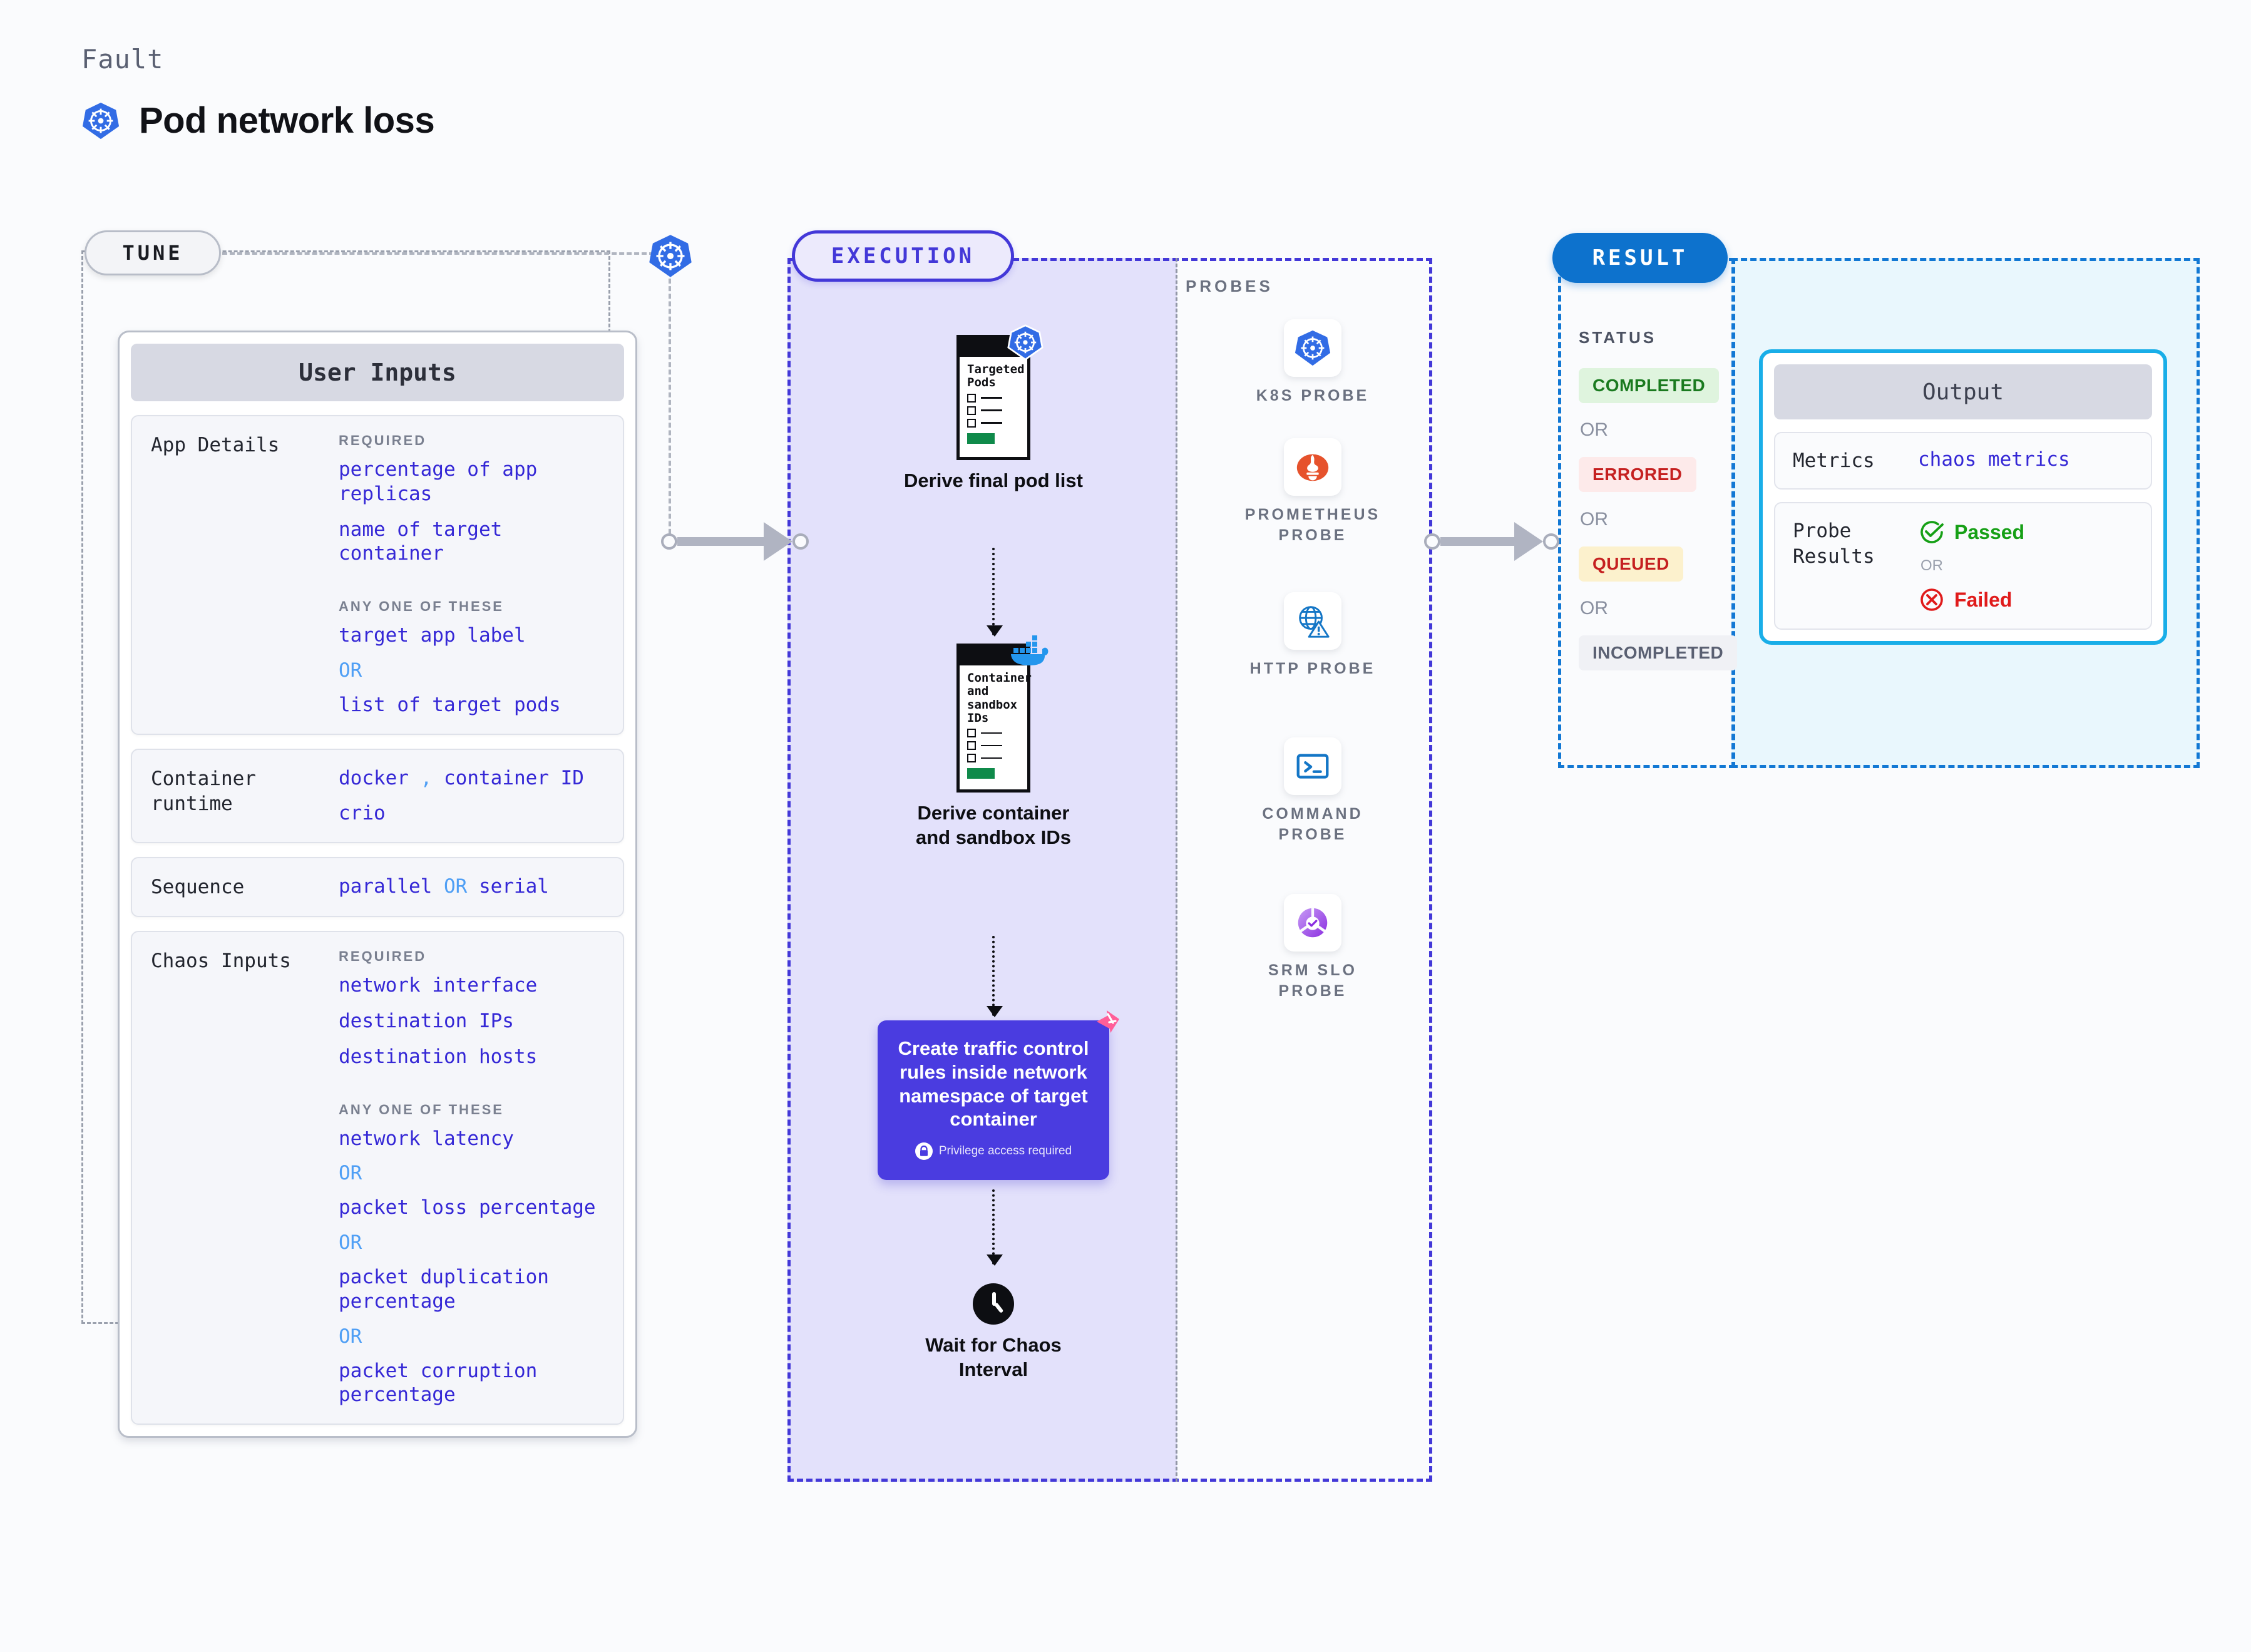  Describe the element at coordinates (258, 120) in the screenshot. I see `fault-title-row: Pod network loss` at that location.